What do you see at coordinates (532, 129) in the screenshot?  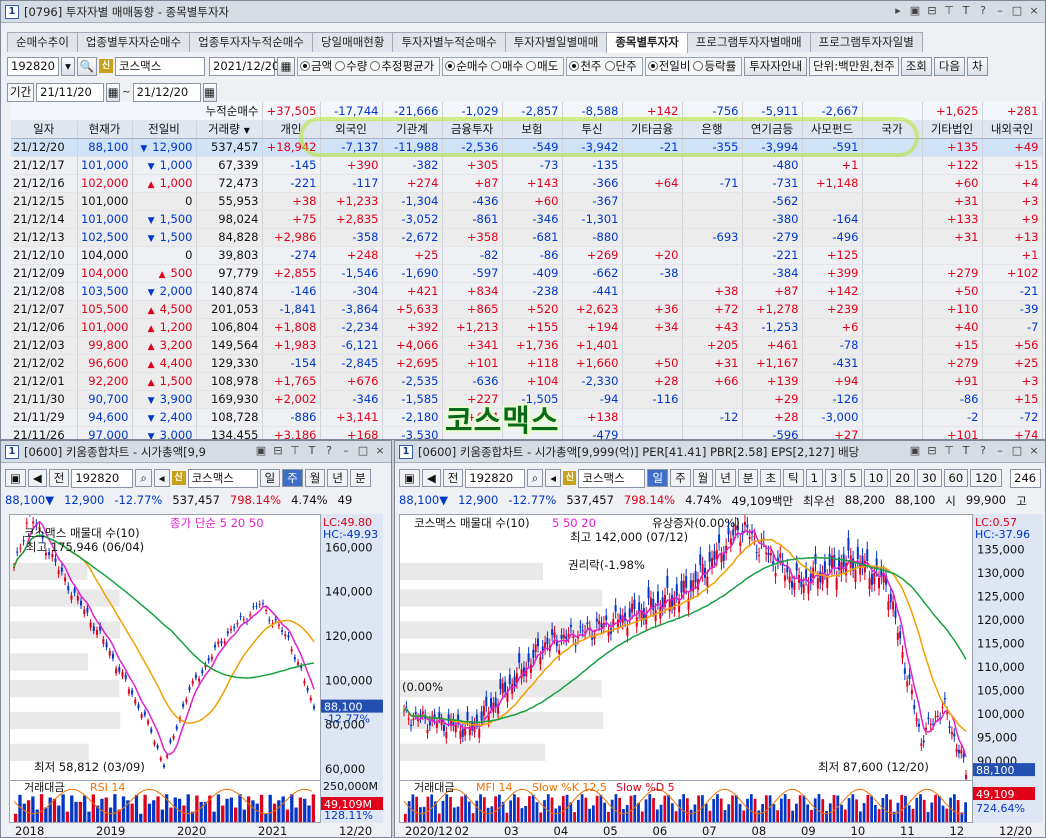 I see `column-header: 보험` at bounding box center [532, 129].